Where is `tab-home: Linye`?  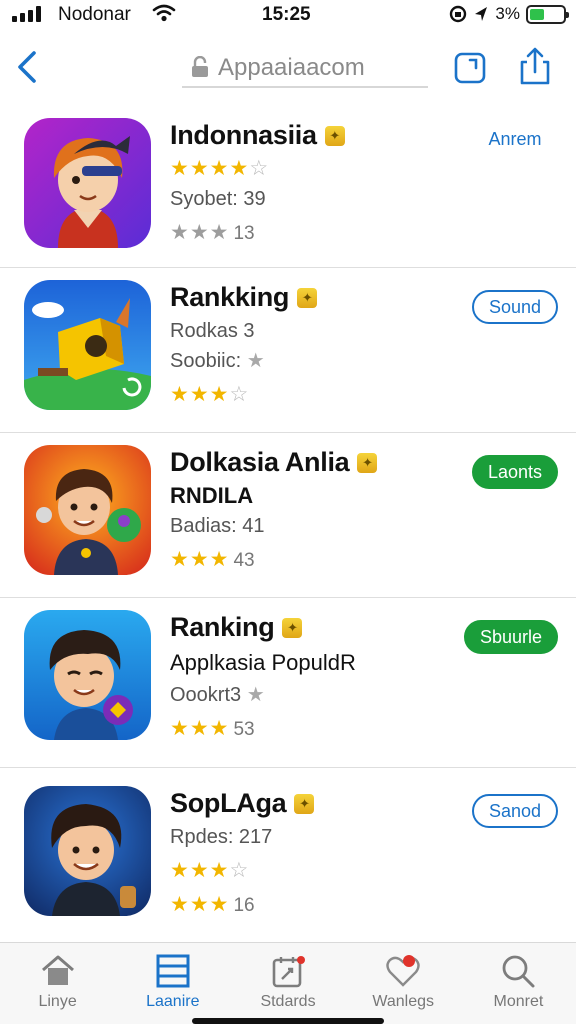 tab-home: Linye is located at coordinates (57, 983).